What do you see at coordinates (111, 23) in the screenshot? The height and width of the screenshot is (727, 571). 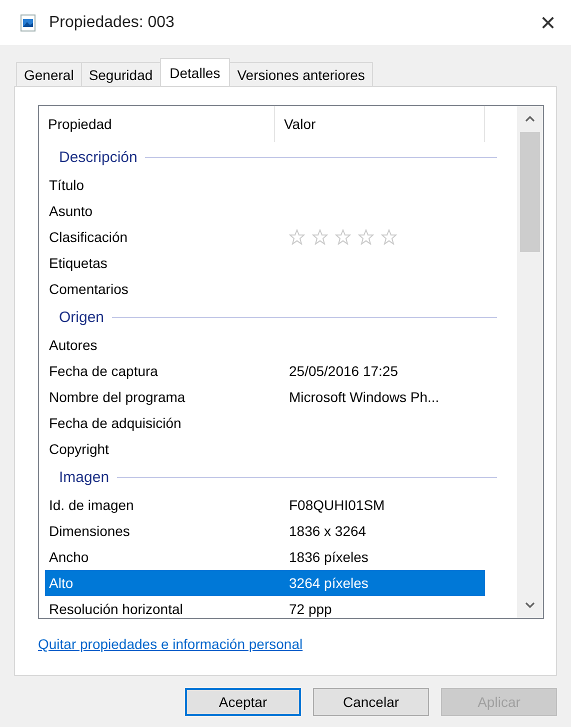 I see `window-title: Propiedades: 003` at bounding box center [111, 23].